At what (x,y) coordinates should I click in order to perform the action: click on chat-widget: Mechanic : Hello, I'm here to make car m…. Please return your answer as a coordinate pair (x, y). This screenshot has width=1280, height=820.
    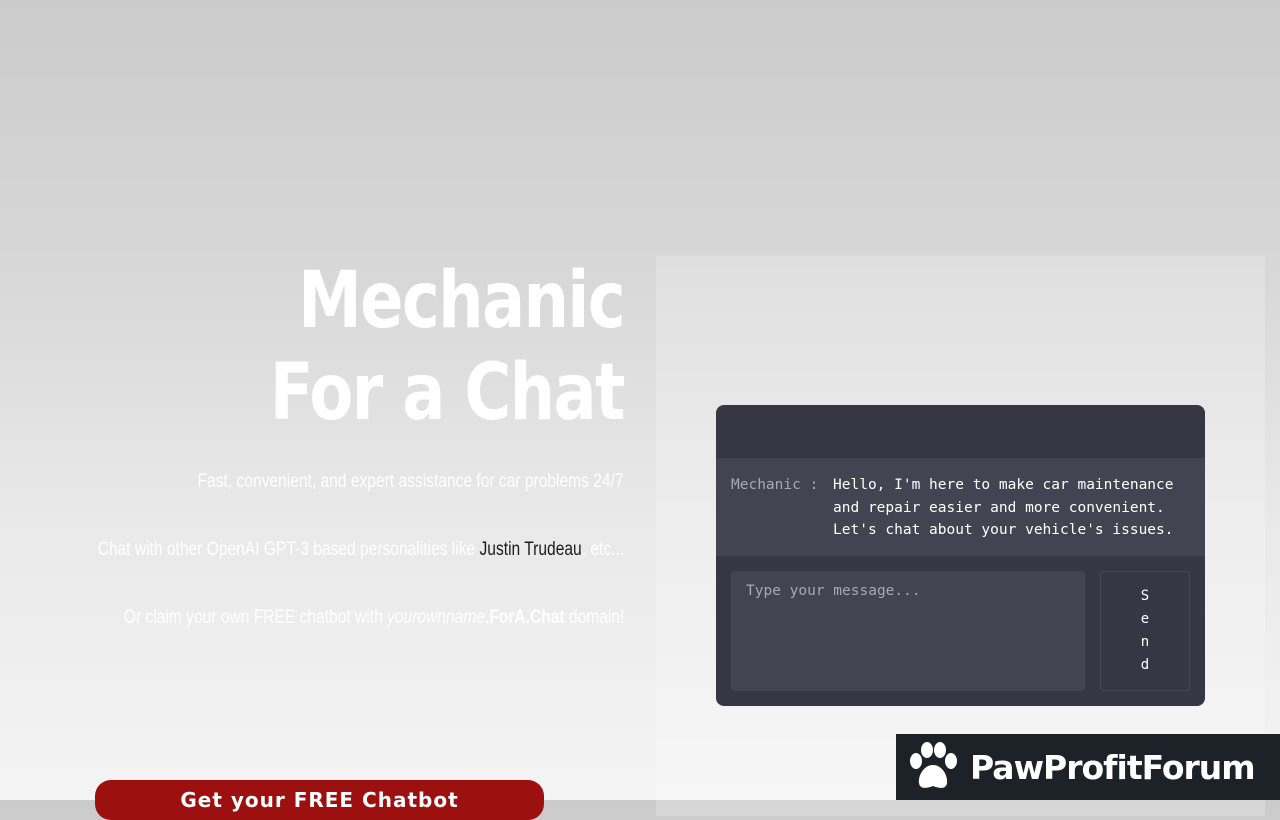
    Looking at the image, I should click on (960, 555).